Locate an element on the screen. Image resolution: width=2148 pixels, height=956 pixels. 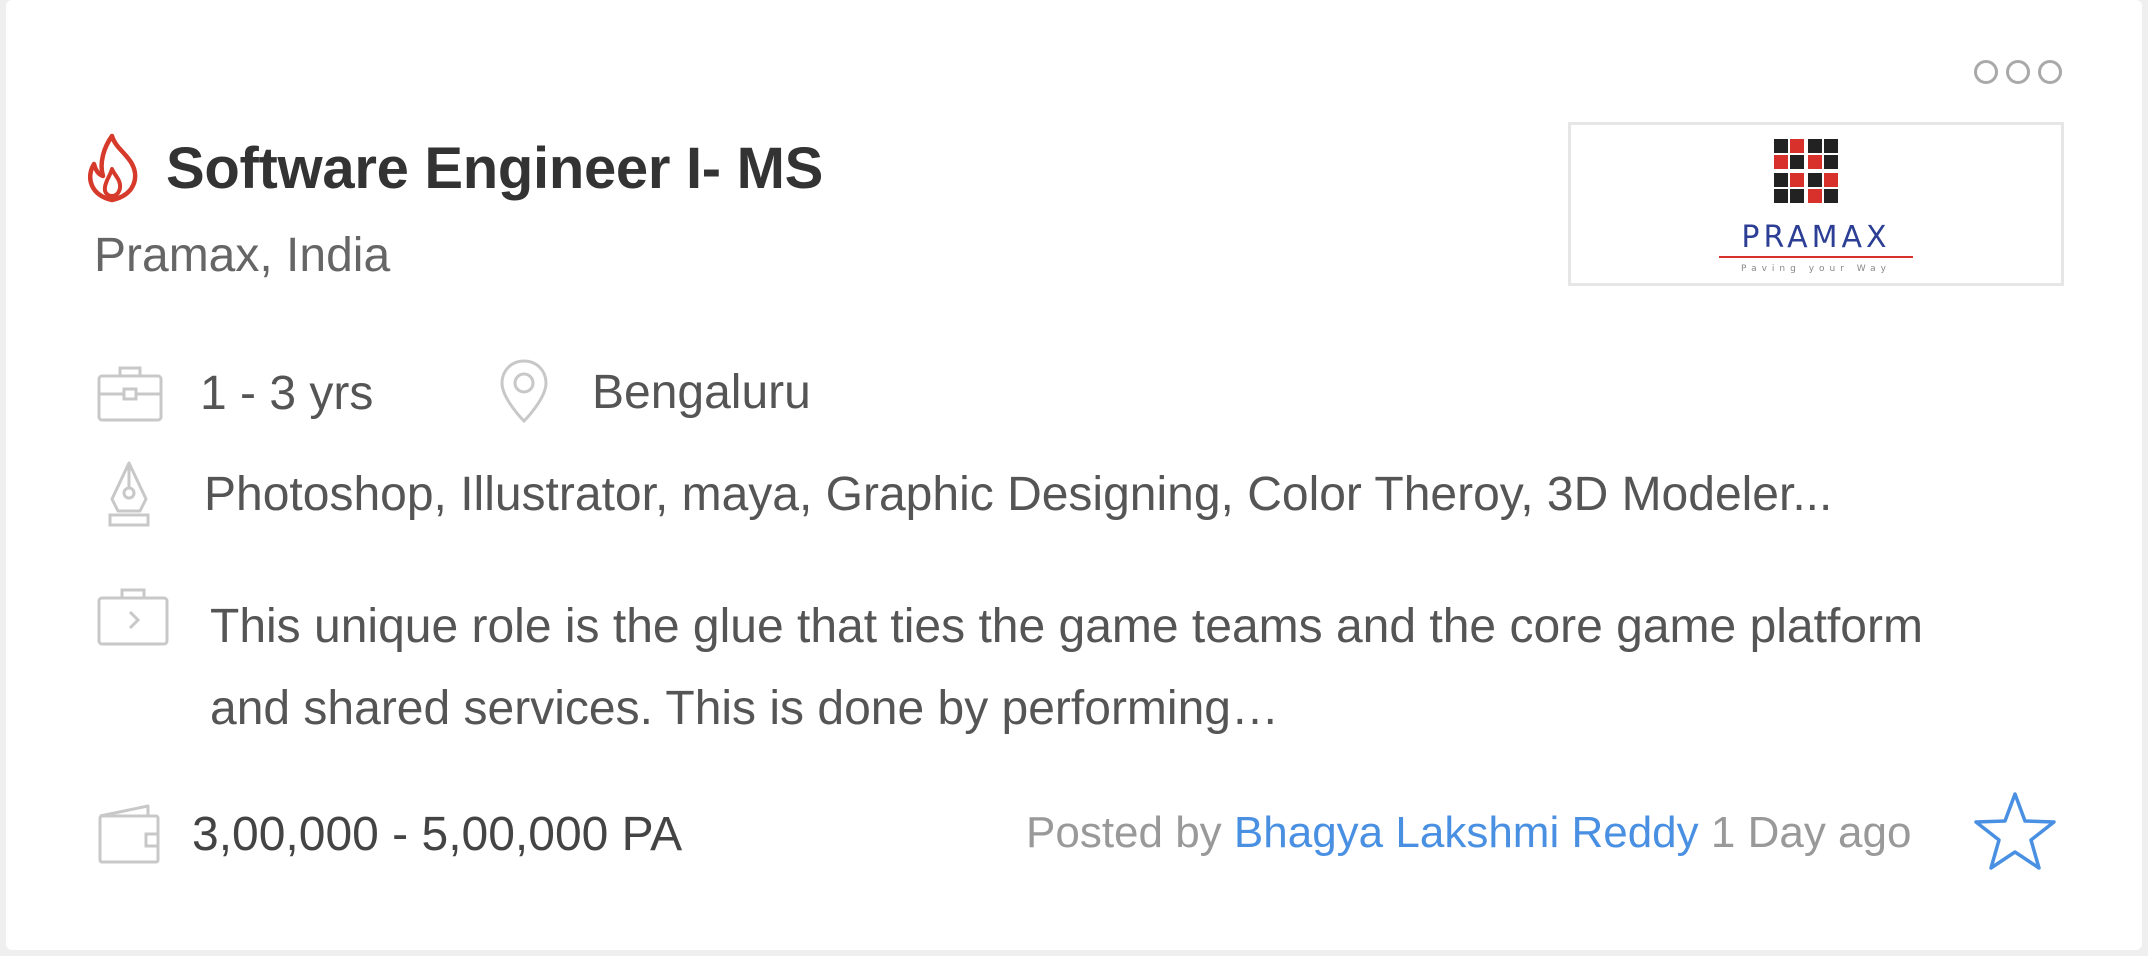
salary-row: 3,00,000 - 5,00,000 PA is located at coordinates (389, 834).